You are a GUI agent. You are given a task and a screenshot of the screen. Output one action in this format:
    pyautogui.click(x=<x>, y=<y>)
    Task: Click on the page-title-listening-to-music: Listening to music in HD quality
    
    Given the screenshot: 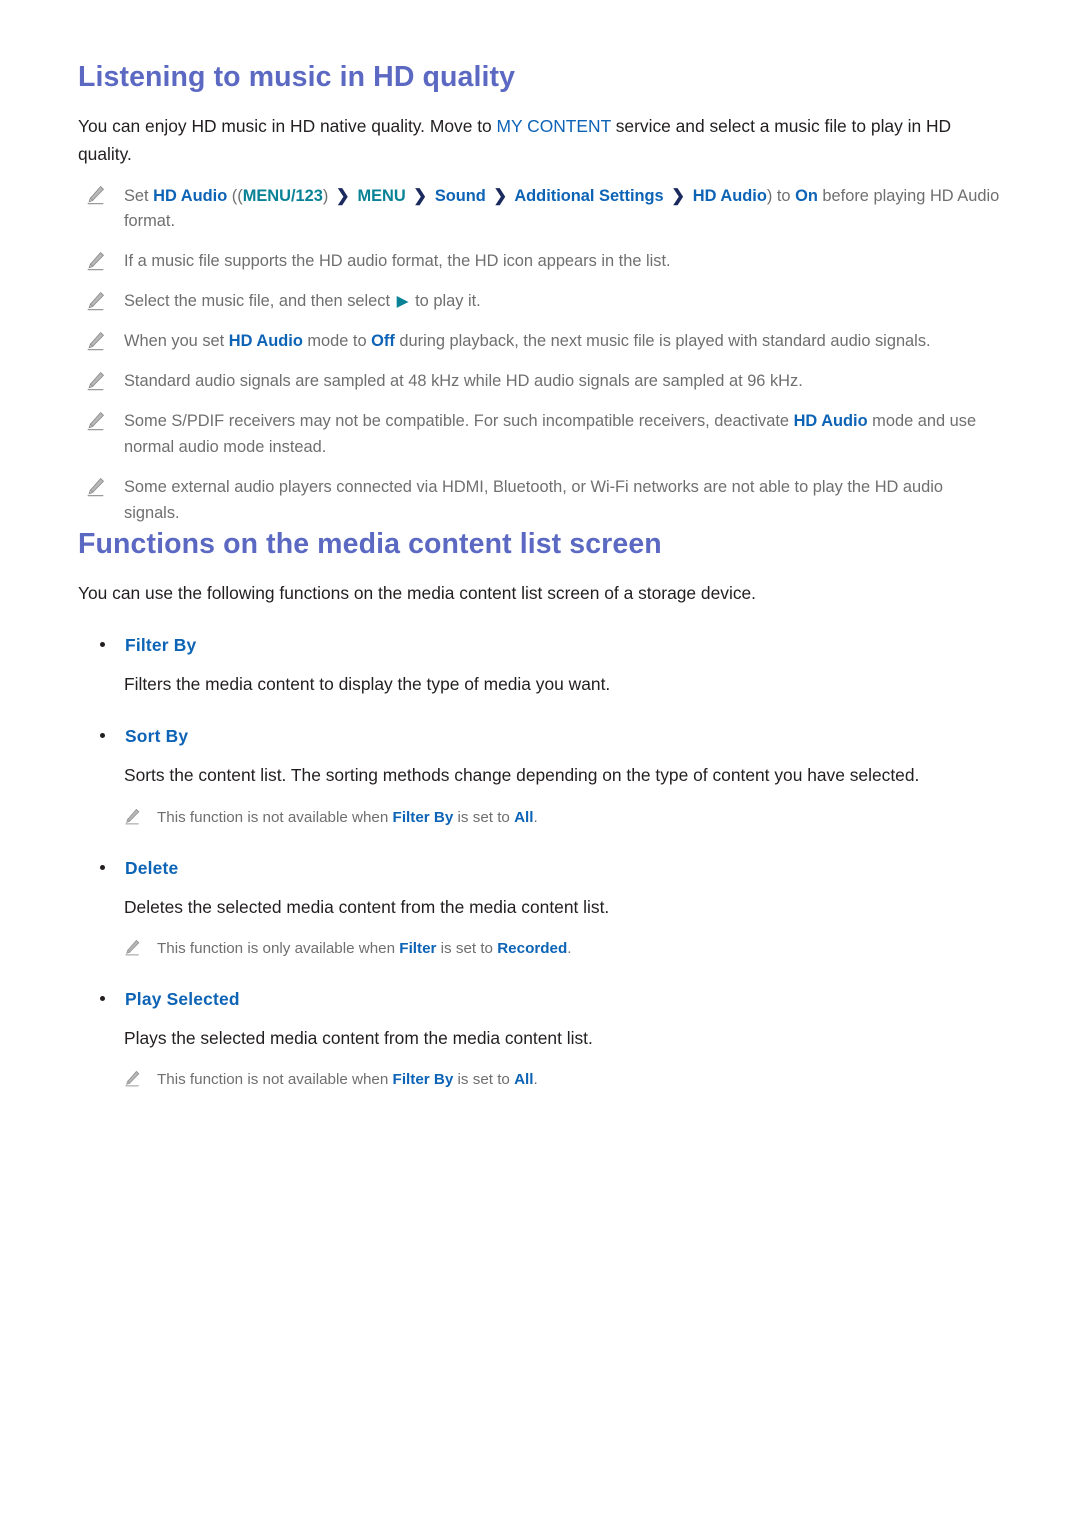 What is the action you would take?
    pyautogui.click(x=297, y=77)
    